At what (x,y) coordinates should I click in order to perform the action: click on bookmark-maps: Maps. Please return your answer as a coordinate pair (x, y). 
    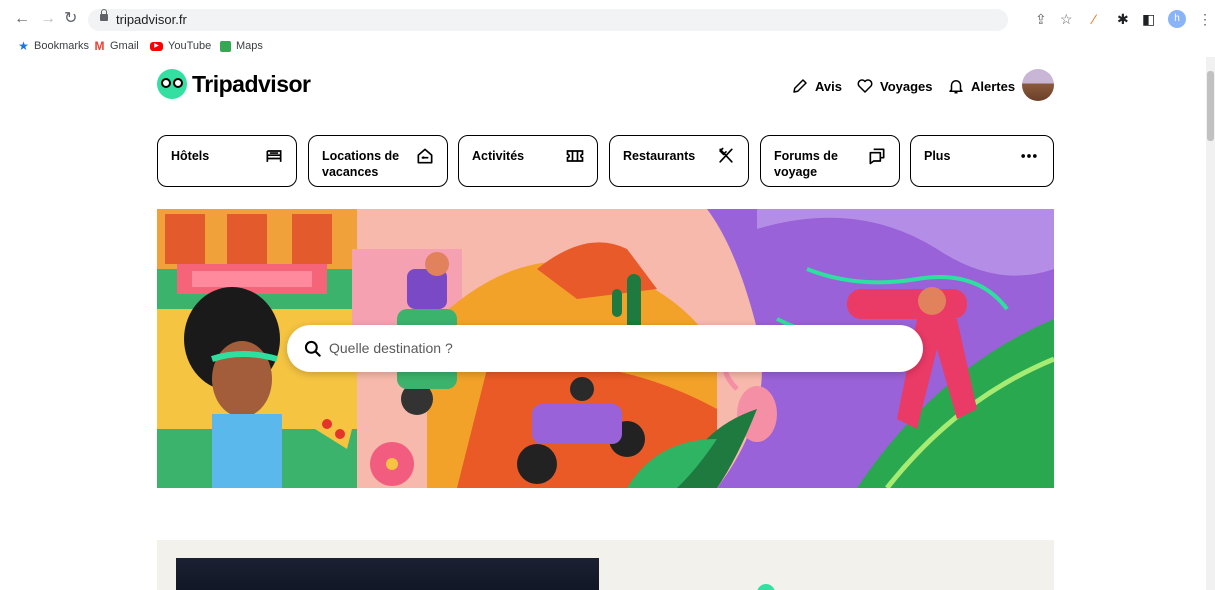
    Looking at the image, I should click on (241, 46).